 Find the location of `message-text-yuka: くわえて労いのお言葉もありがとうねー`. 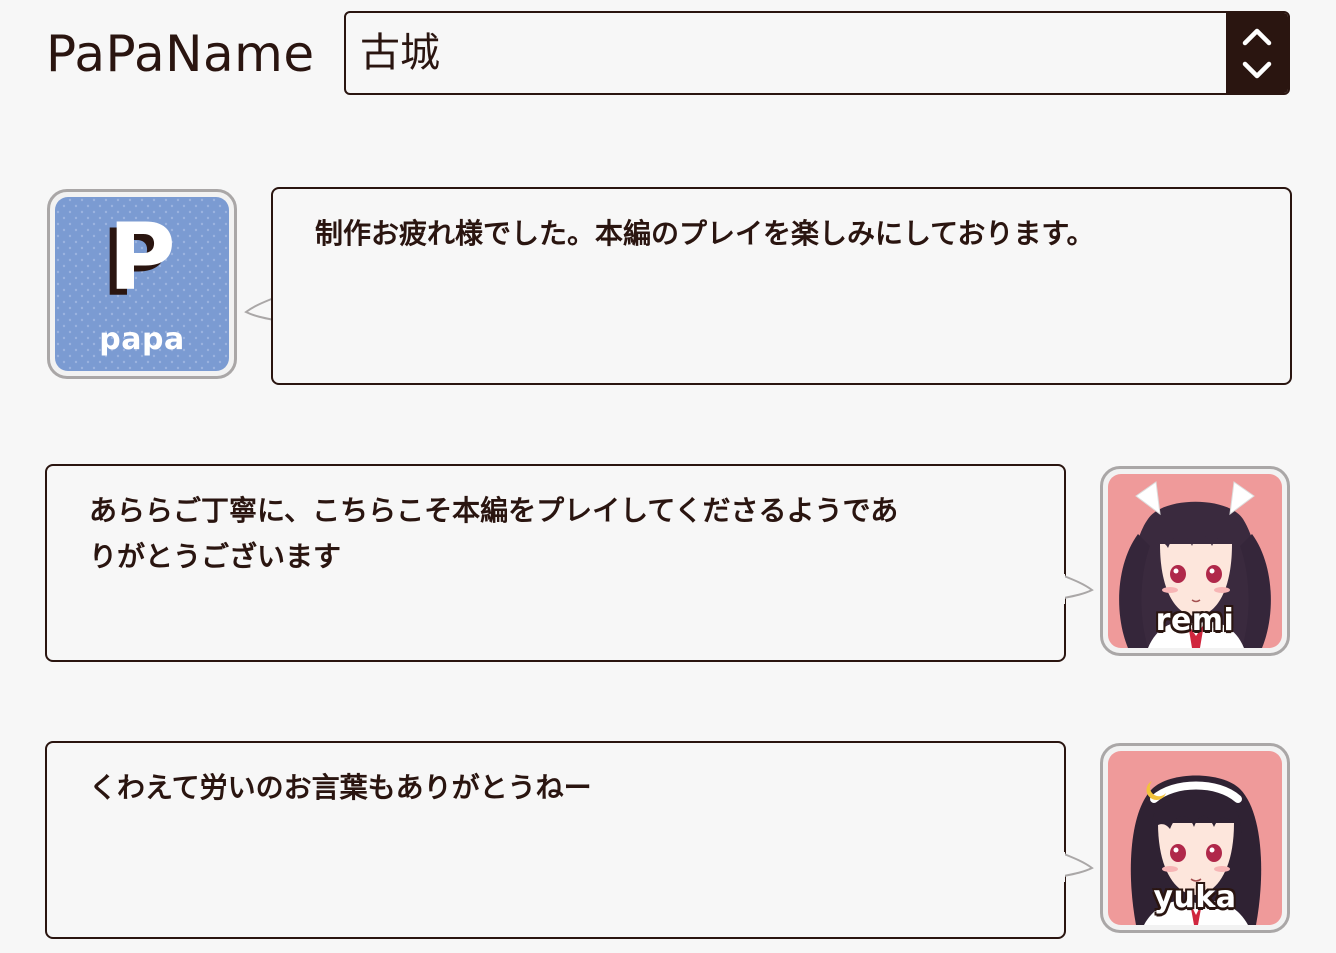

message-text-yuka: くわえて労いのお言葉もありがとうねー is located at coordinates (340, 787).